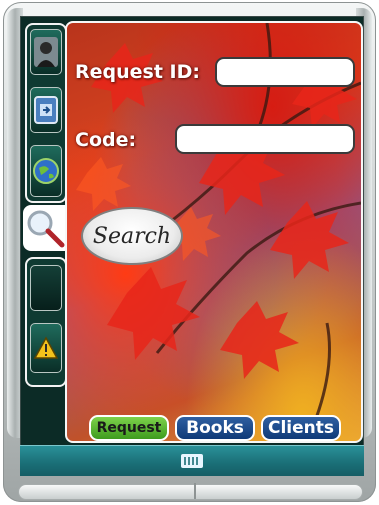 The width and height of the screenshot is (379, 505). I want to click on window-icon, so click(46, 110).